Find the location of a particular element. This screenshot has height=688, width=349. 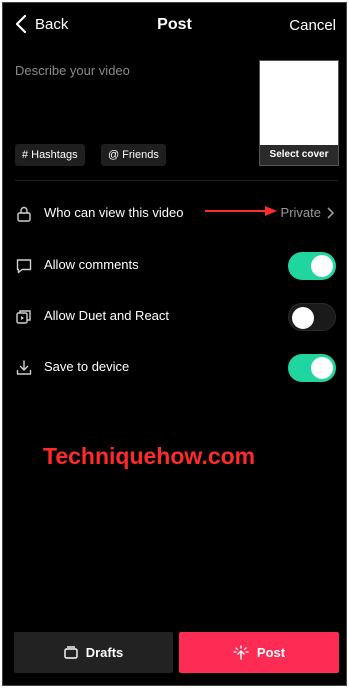

watermark-text: Techniquehow.com is located at coordinates (149, 456).